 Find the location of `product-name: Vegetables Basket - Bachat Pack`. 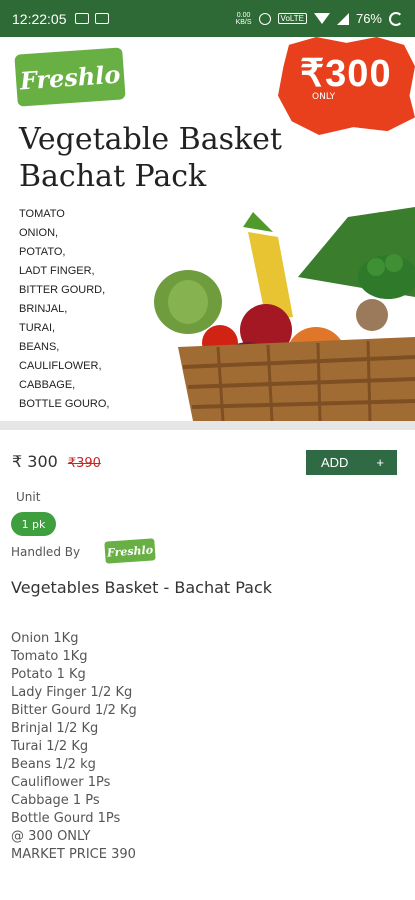

product-name: Vegetables Basket - Bachat Pack is located at coordinates (142, 587).